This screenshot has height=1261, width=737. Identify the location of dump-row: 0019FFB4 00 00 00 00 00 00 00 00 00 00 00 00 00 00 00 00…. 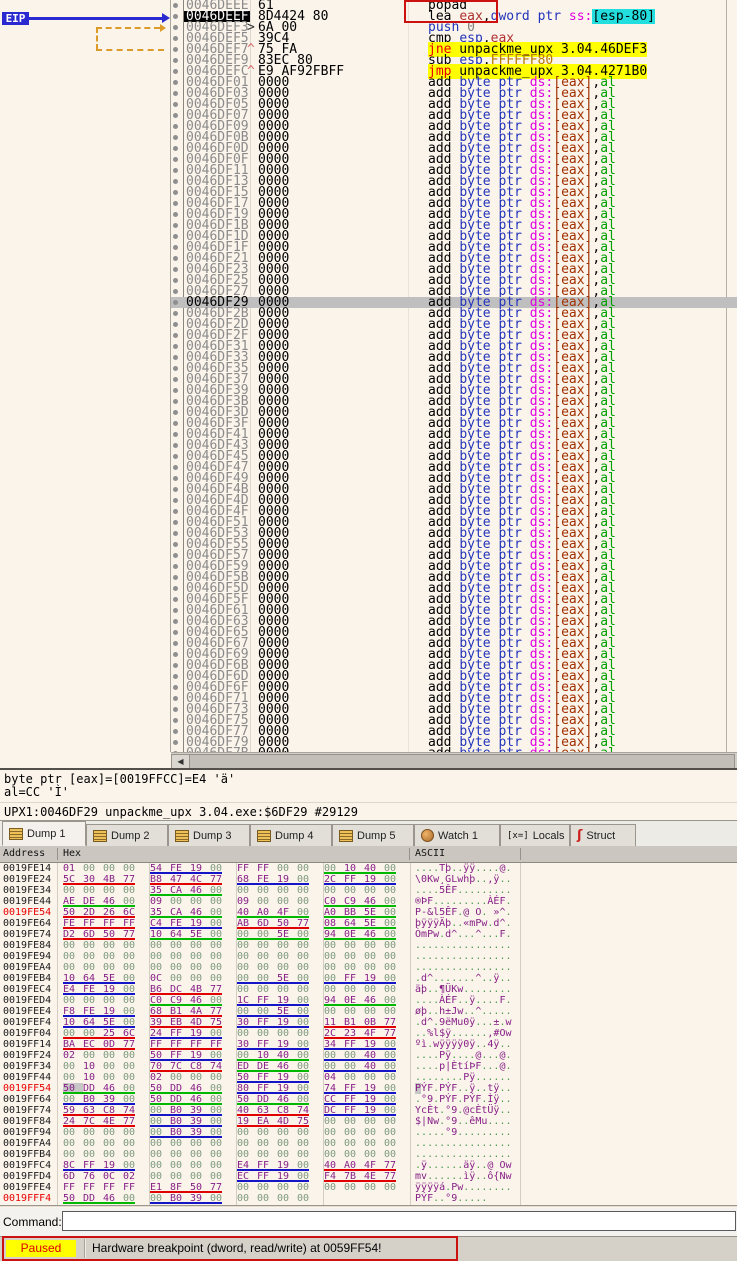
(368, 1154).